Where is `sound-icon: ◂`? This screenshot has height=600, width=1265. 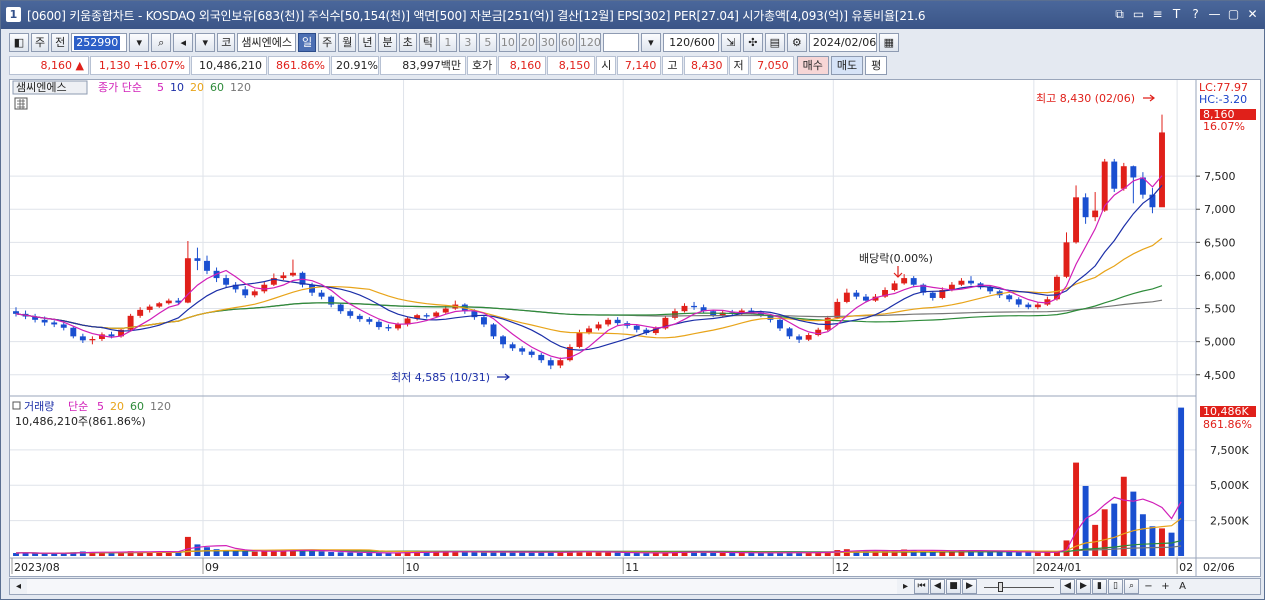
sound-icon: ◂ is located at coordinates (183, 42).